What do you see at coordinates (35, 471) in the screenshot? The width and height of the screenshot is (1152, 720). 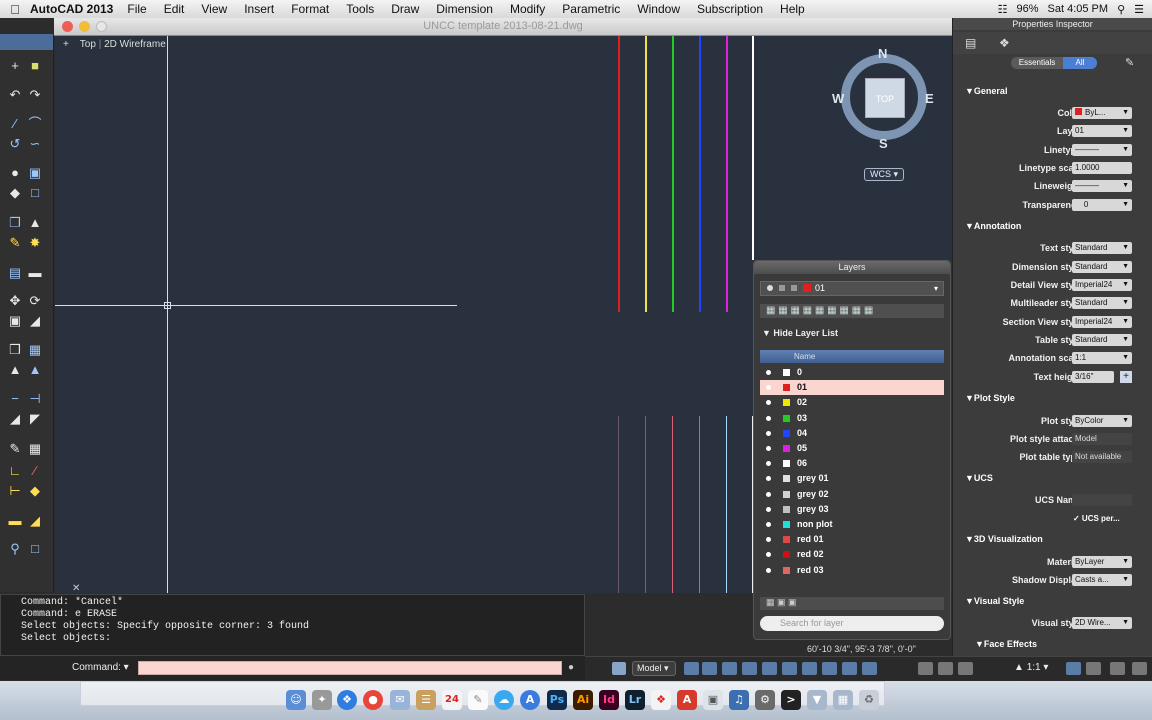 I see `leader-icon: ∕` at bounding box center [35, 471].